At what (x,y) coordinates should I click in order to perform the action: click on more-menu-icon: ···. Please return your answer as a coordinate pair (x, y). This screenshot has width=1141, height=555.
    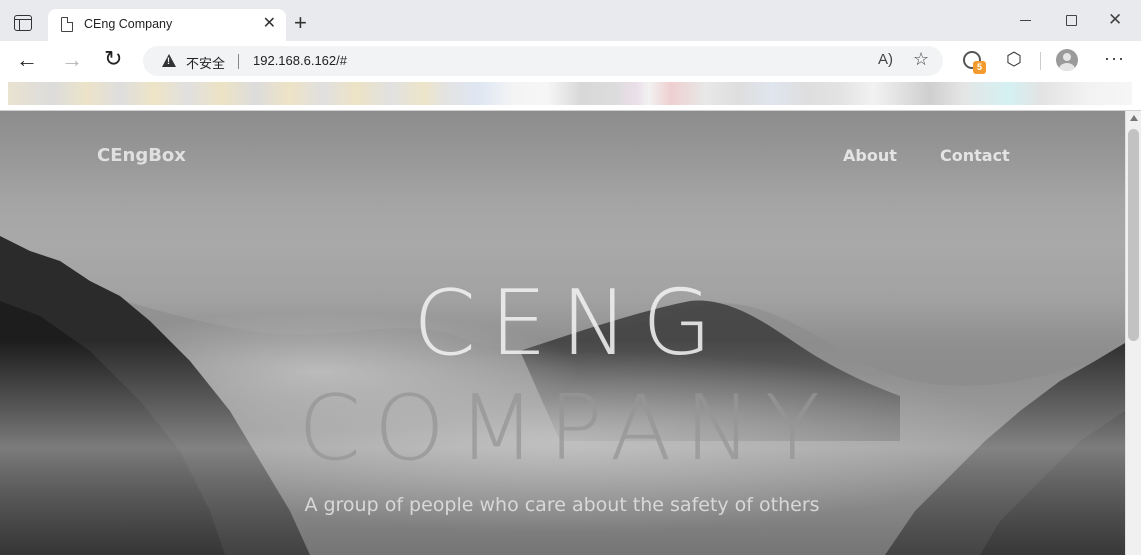
    Looking at the image, I should click on (1114, 58).